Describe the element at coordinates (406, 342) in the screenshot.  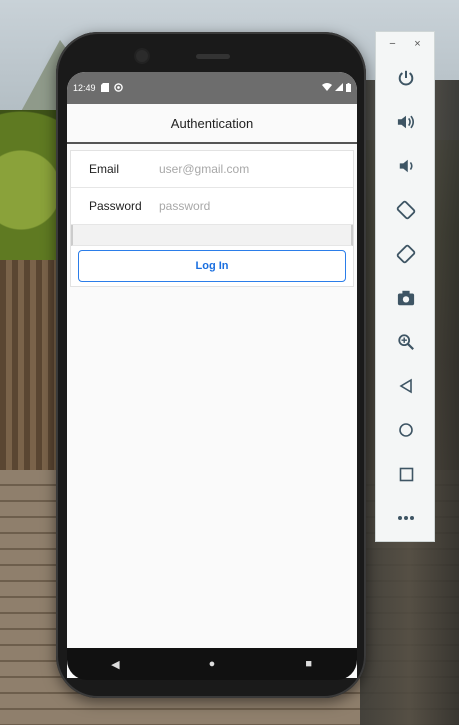
I see `zoom-icon` at that location.